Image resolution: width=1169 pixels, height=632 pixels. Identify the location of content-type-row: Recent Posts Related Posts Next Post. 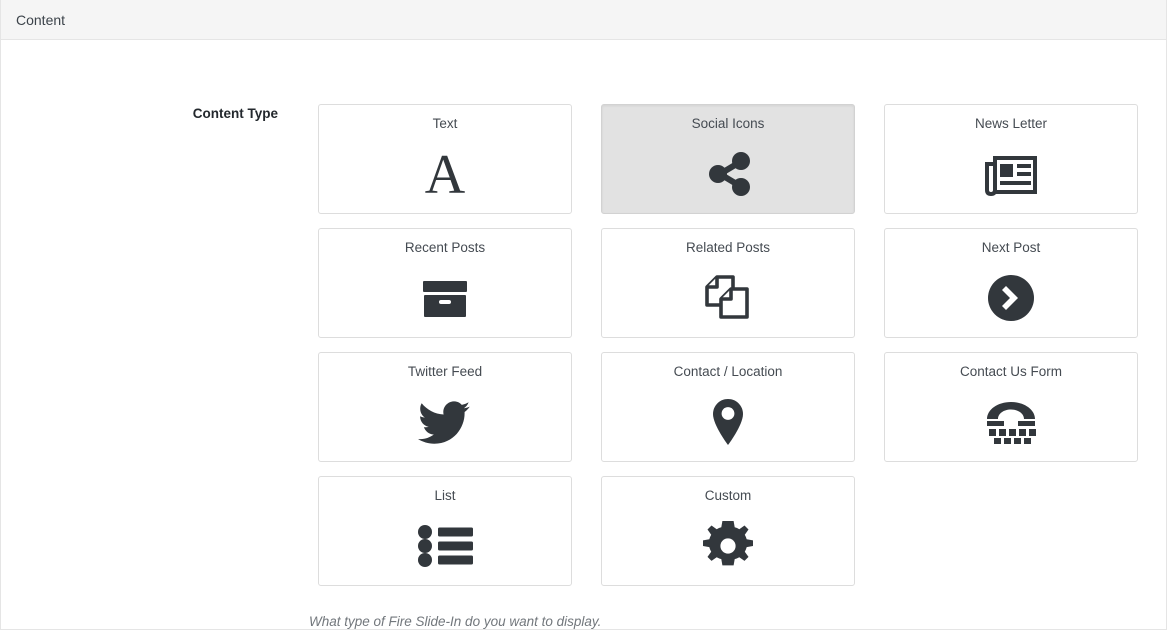
(733, 283).